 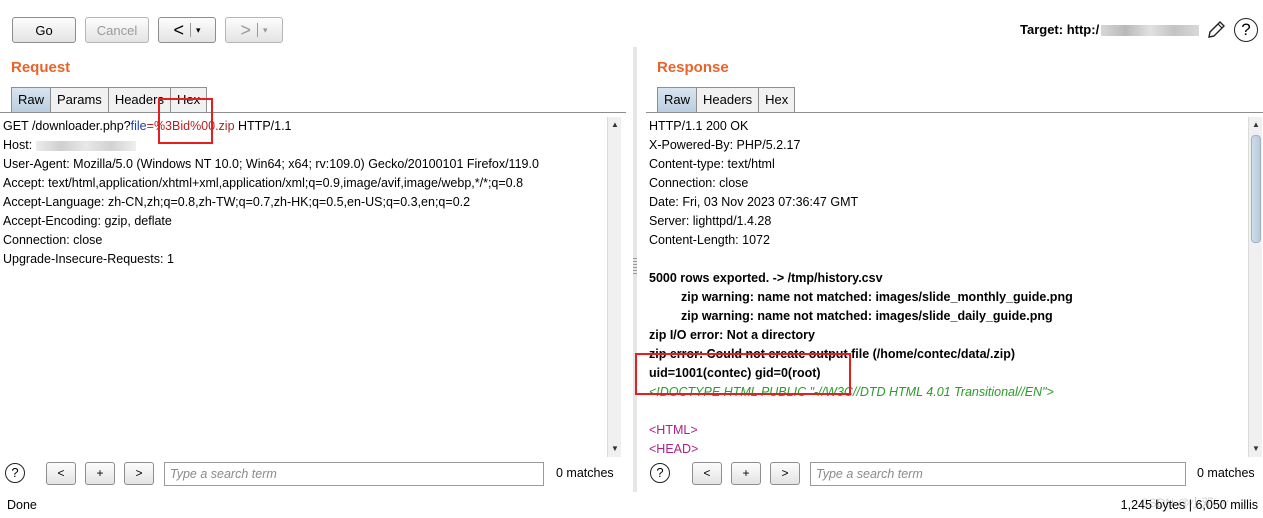 What do you see at coordinates (743, 374) in the screenshot?
I see `highlight-box-output` at bounding box center [743, 374].